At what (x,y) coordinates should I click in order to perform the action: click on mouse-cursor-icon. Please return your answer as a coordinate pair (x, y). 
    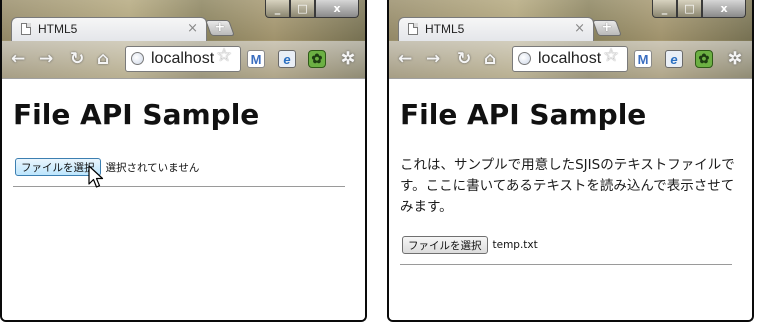
    Looking at the image, I should click on (96, 176).